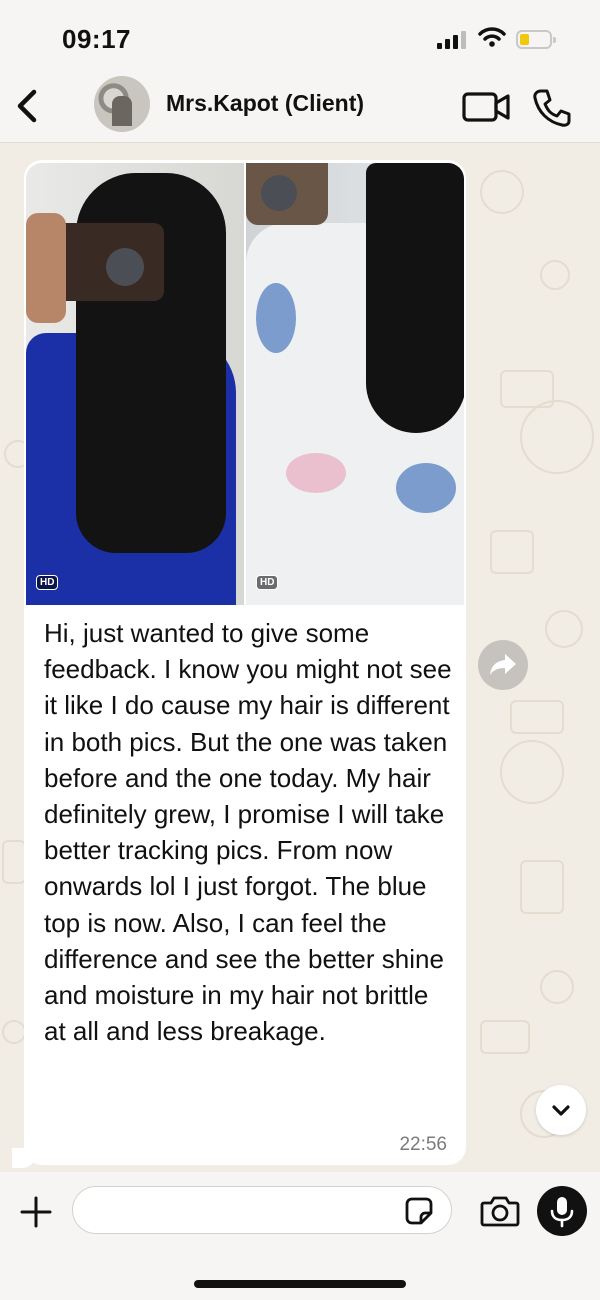 The height and width of the screenshot is (1300, 600). What do you see at coordinates (500, 1211) in the screenshot?
I see `camera-icon` at bounding box center [500, 1211].